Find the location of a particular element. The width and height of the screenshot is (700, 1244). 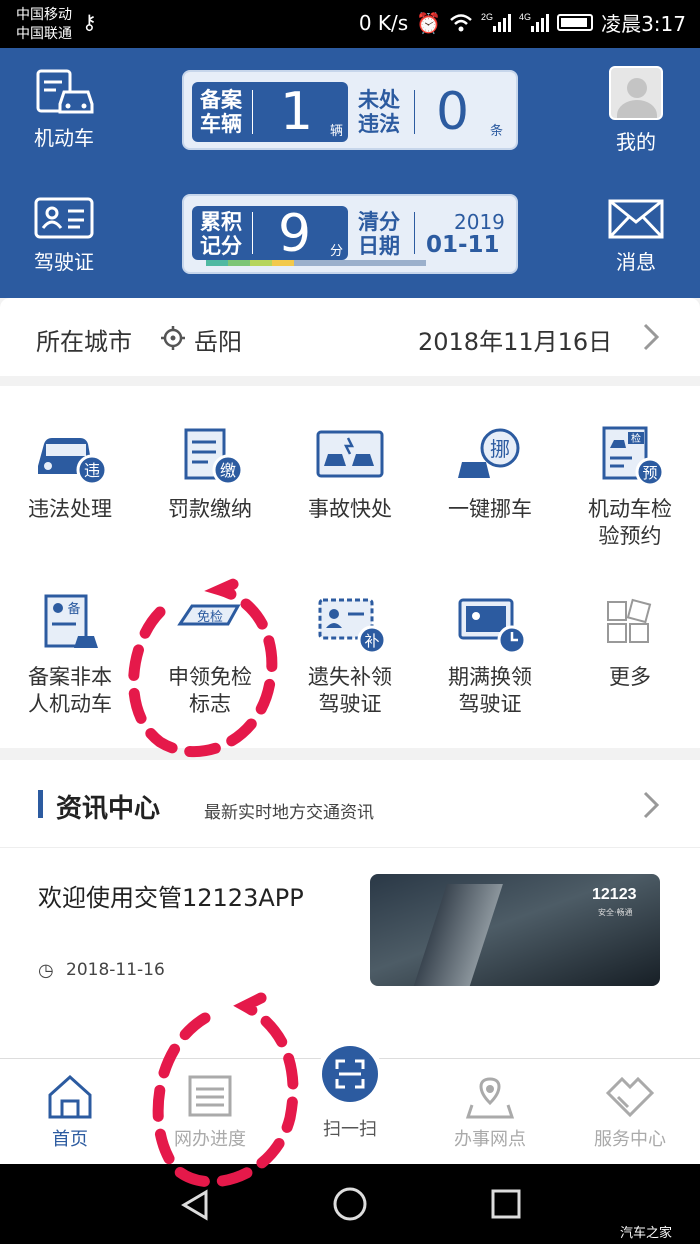

envelope-icon is located at coordinates (636, 219).